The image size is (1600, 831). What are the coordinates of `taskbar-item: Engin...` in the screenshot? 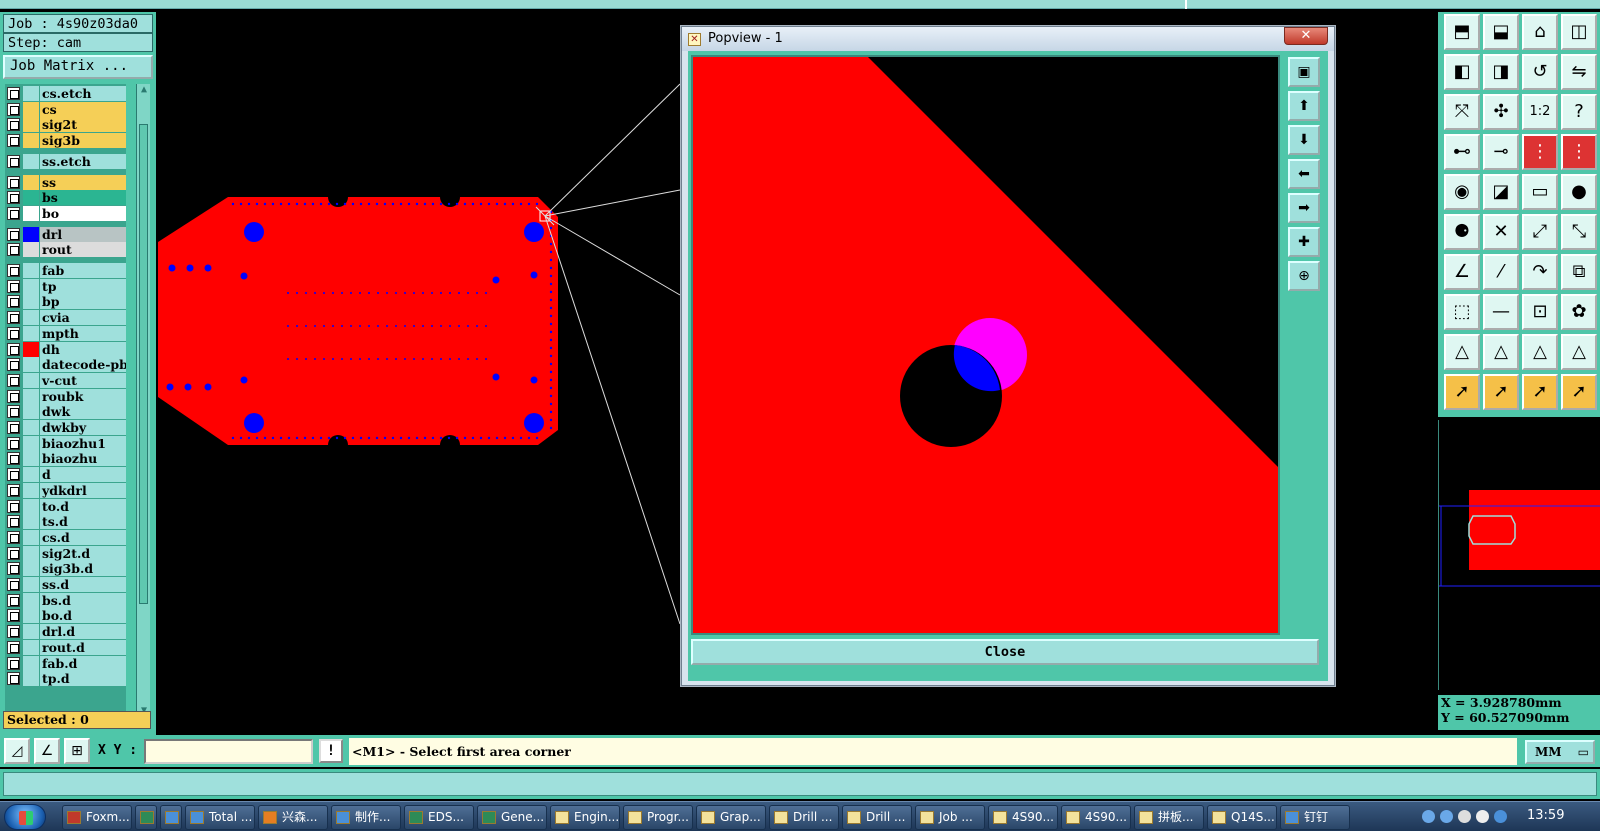 It's located at (585, 817).